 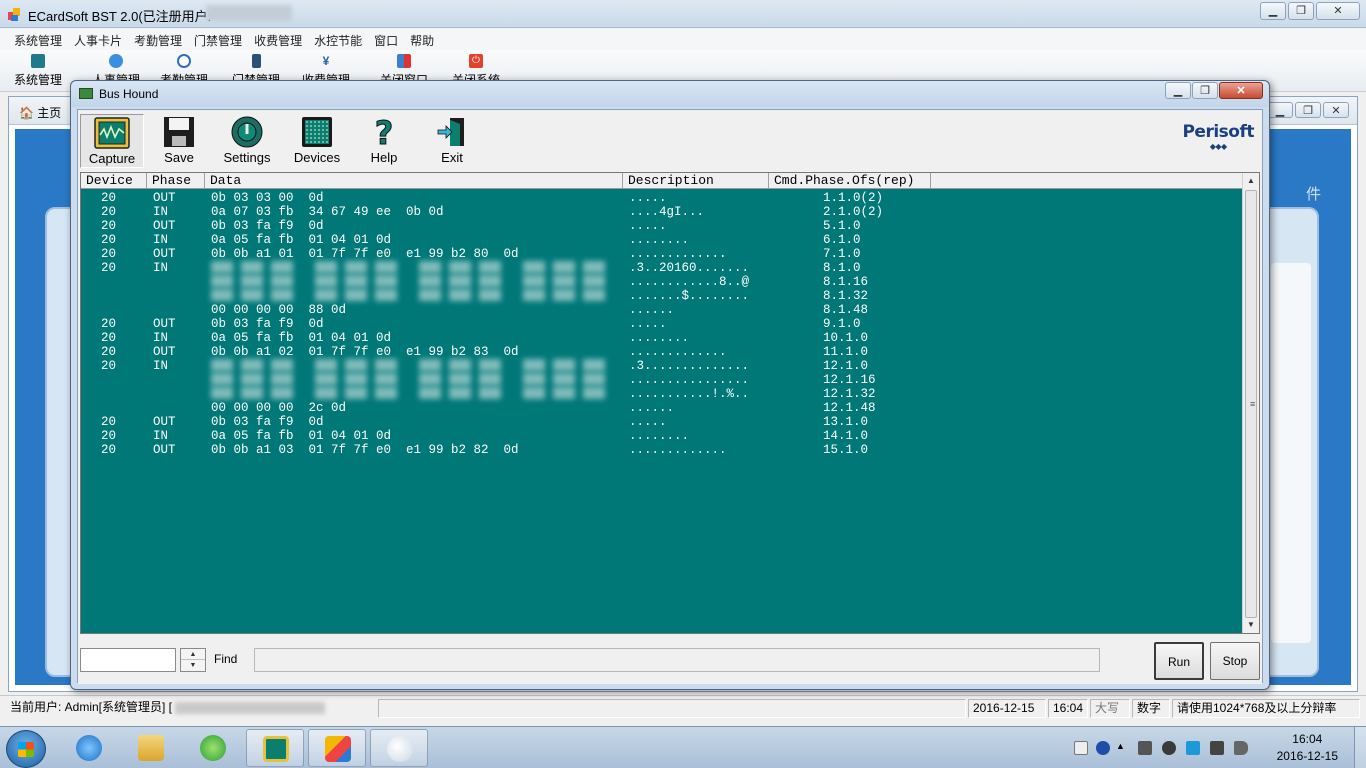 What do you see at coordinates (1193, 748) in the screenshot?
I see `tray-update-icon` at bounding box center [1193, 748].